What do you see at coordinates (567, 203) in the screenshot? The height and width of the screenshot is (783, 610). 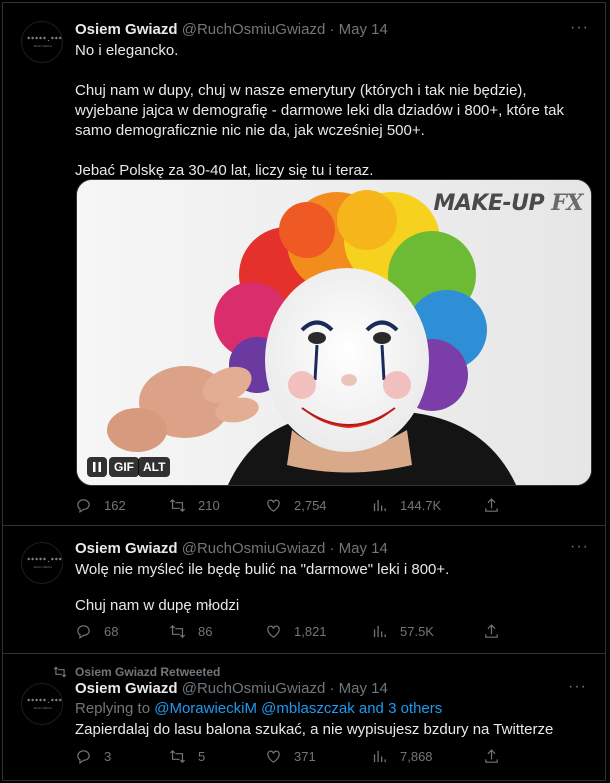 I see `watermark-fx: FX` at bounding box center [567, 203].